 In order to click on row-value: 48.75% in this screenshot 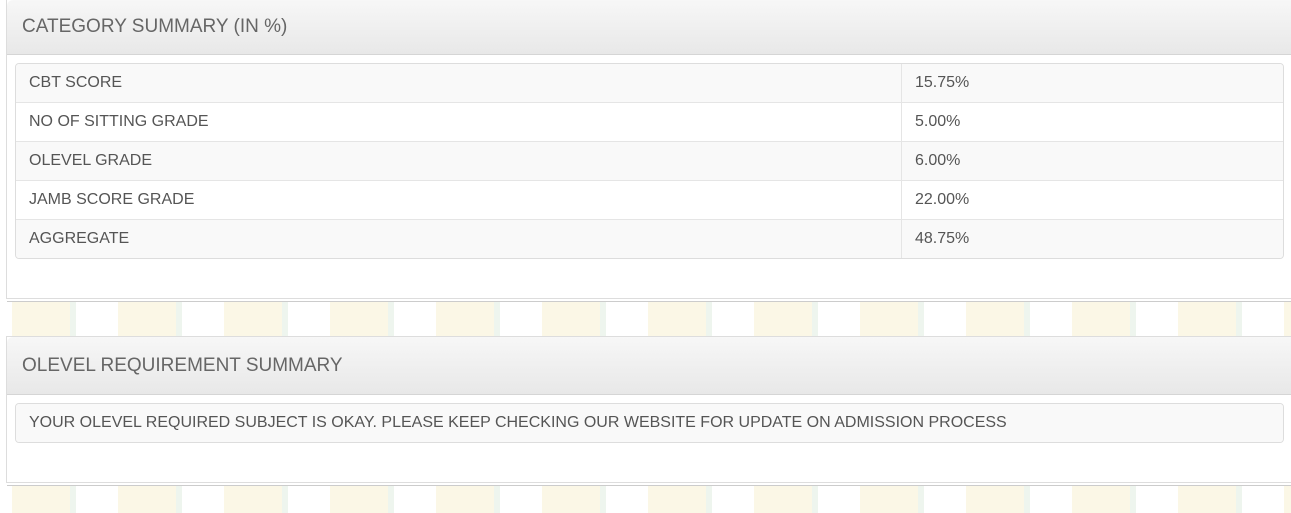, I will do `click(1092, 238)`.